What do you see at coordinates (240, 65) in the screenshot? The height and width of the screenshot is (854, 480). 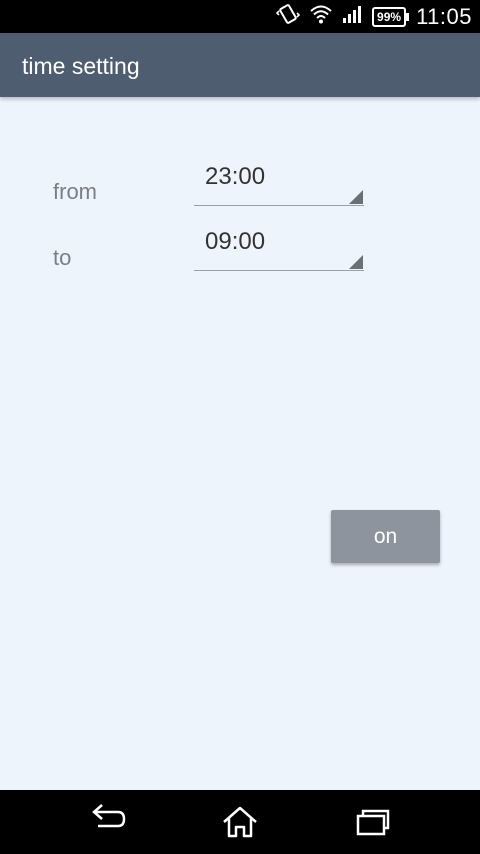 I see `app-bar: time setting` at bounding box center [240, 65].